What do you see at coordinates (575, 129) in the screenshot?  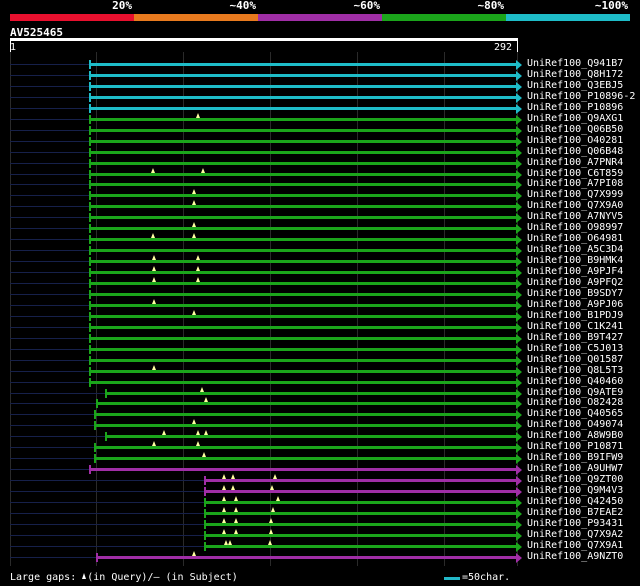 I see `hit-label: UniRef100_Q06B50` at bounding box center [575, 129].